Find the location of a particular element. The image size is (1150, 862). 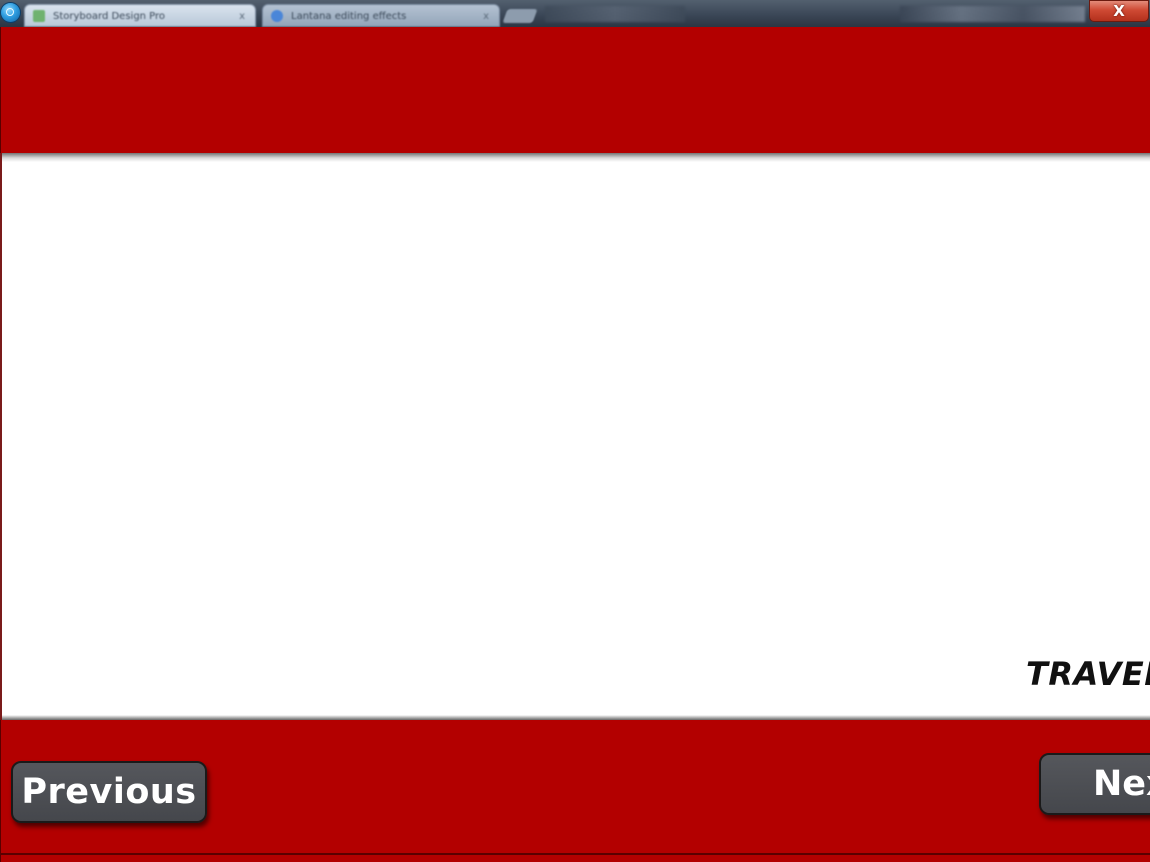

tab-label: Lantana editing effects is located at coordinates (349, 16).